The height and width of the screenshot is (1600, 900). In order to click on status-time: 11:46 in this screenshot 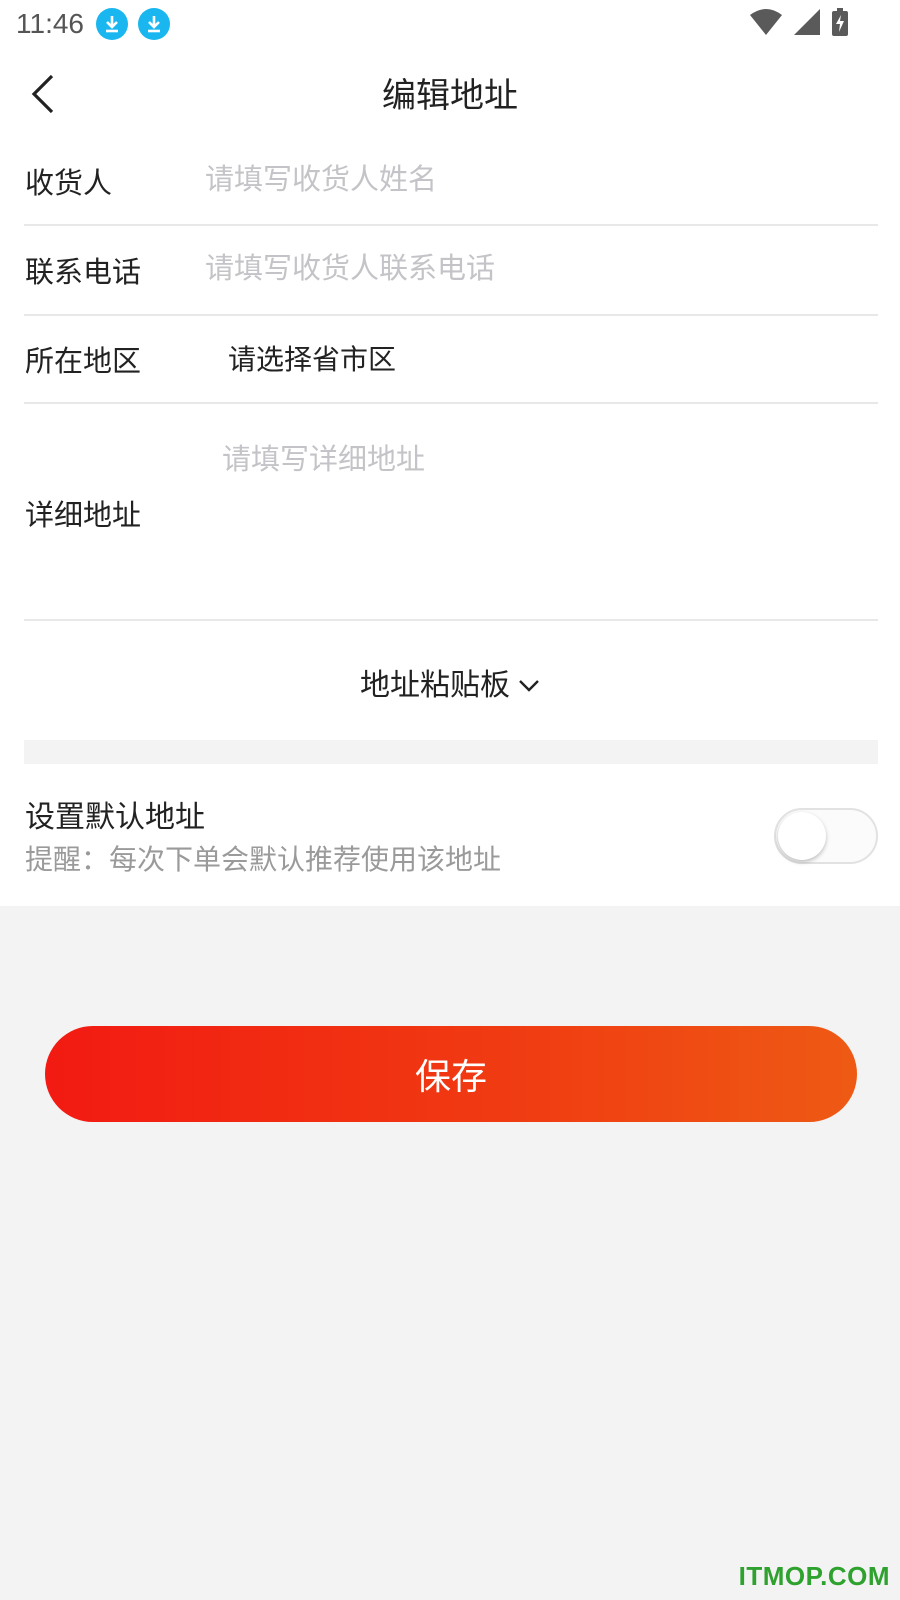, I will do `click(50, 23)`.